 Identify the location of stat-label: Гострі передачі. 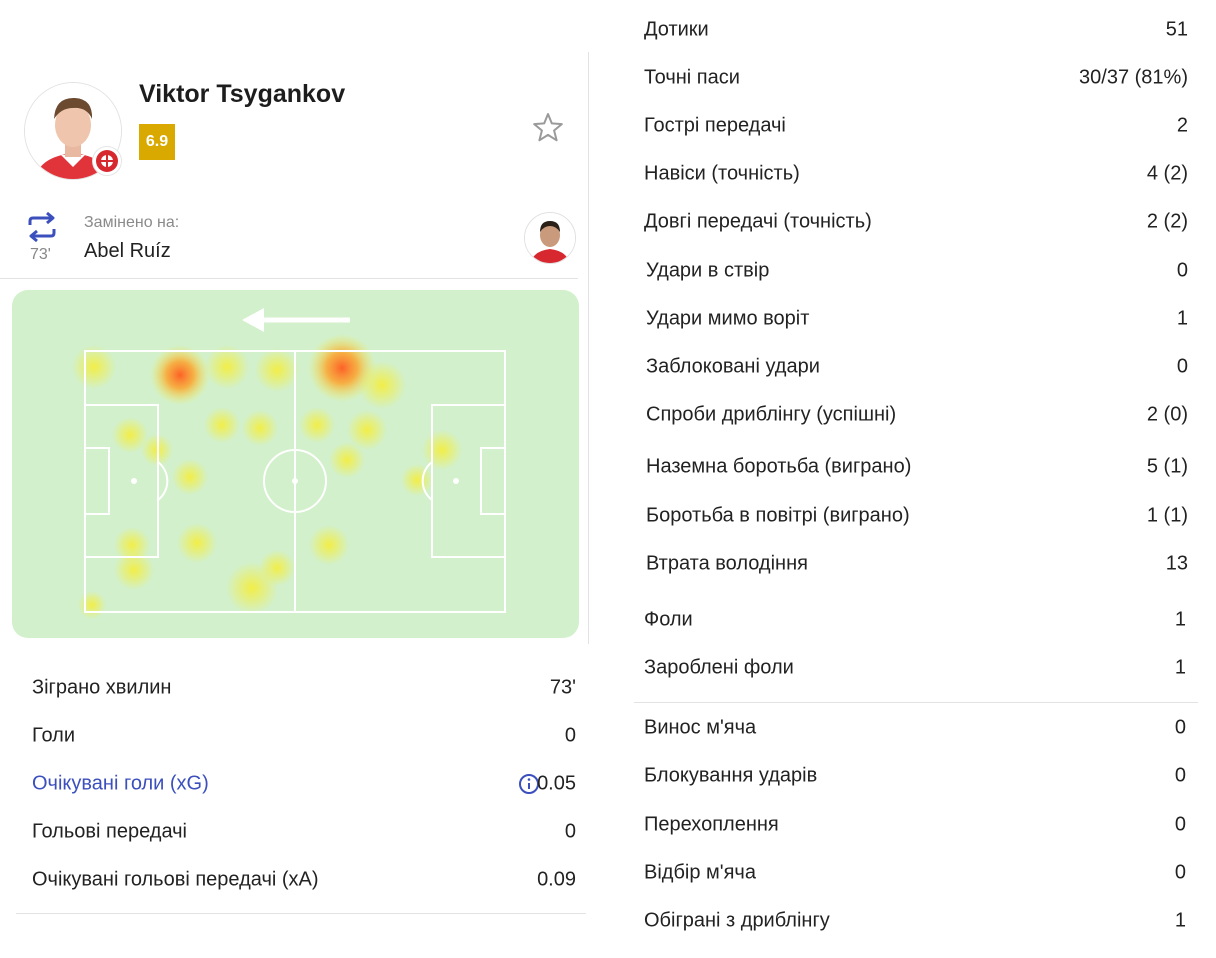
(715, 125).